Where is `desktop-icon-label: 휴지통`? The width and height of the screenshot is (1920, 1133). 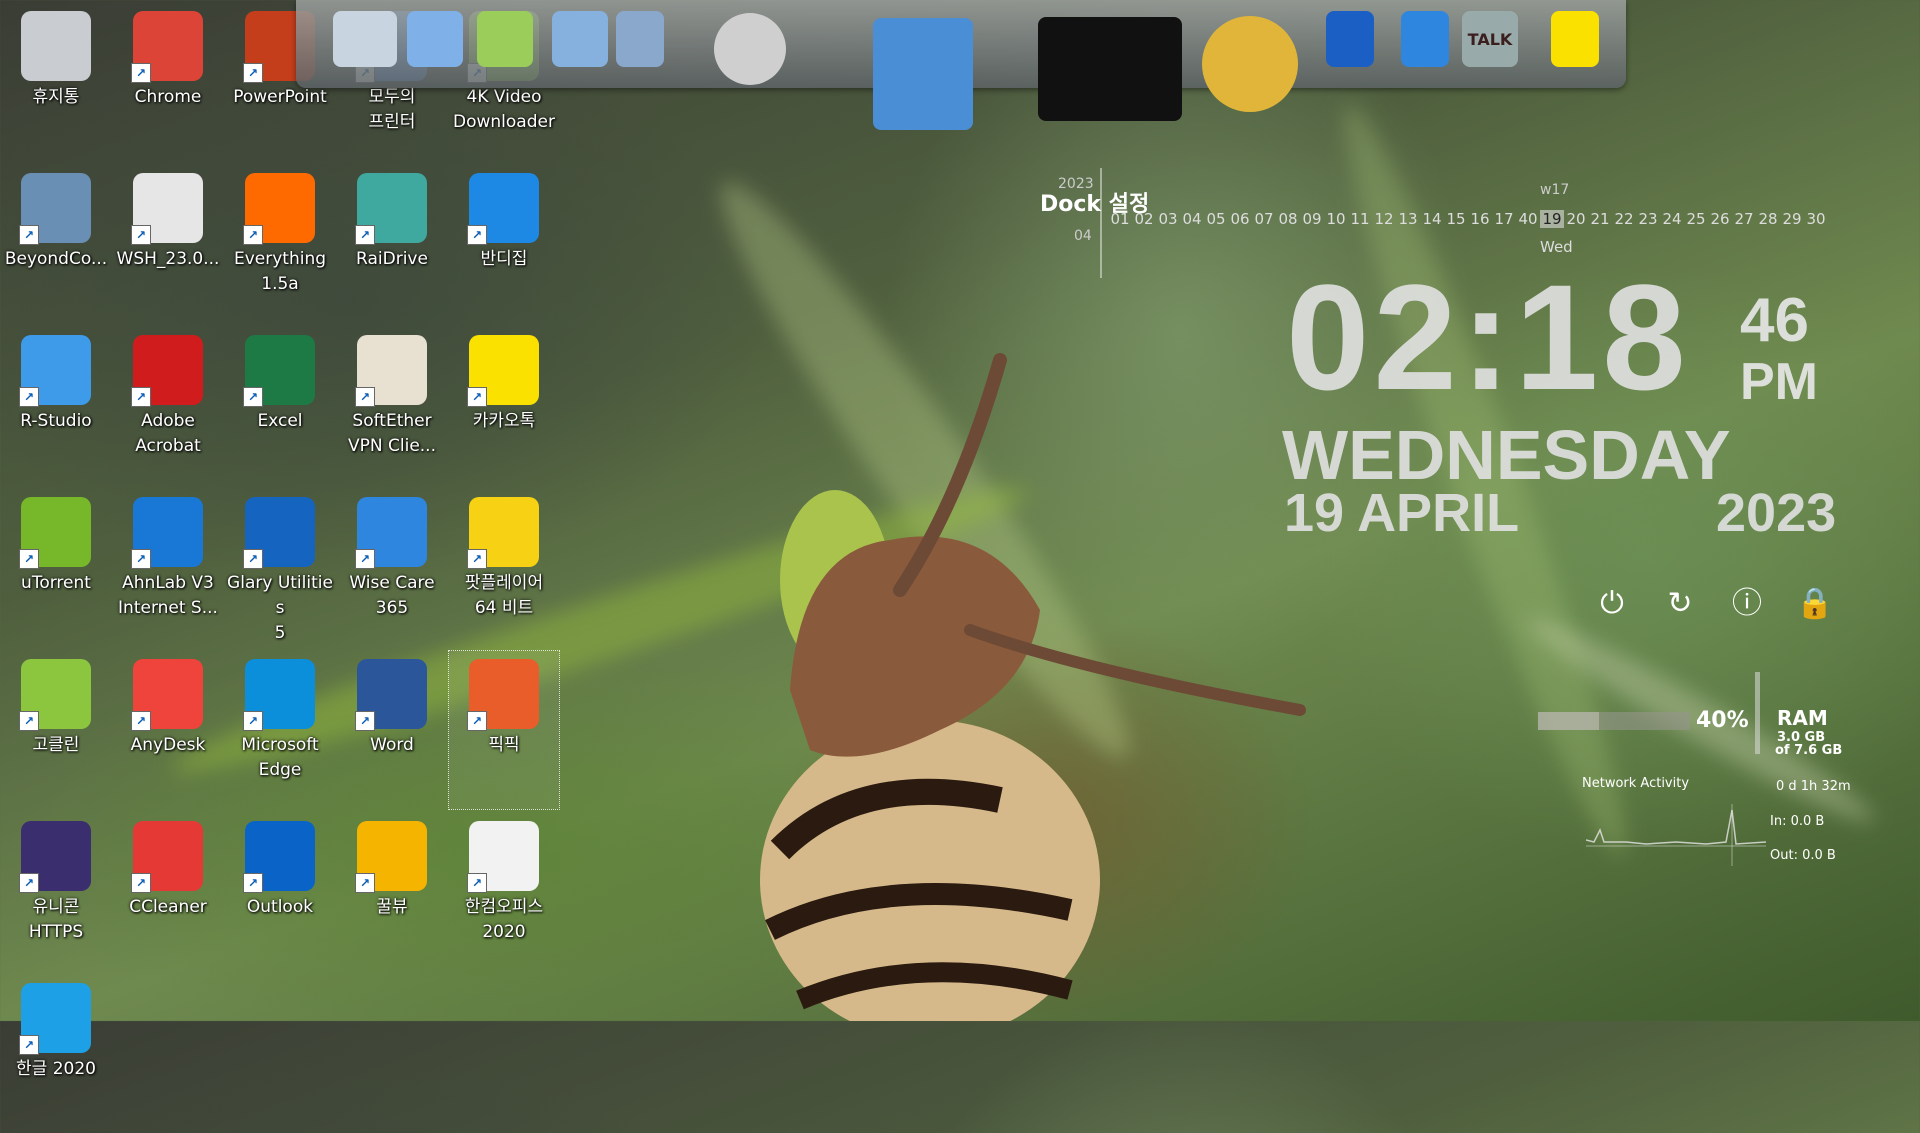 desktop-icon-label: 휴지통 is located at coordinates (56, 97).